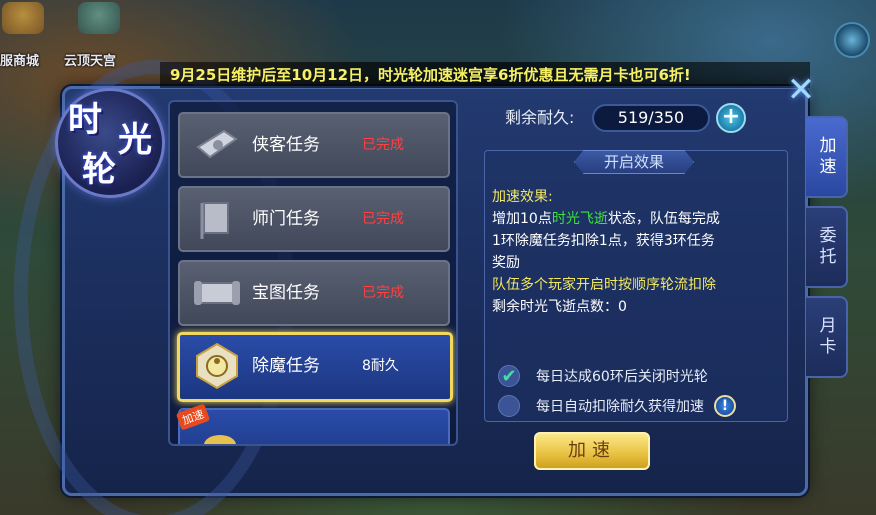 This screenshot has width=876, height=515. Describe the element at coordinates (606, 219) in the screenshot. I see `effect-line-1: 增加10点时光飞逝状态，队伍每完成` at that location.